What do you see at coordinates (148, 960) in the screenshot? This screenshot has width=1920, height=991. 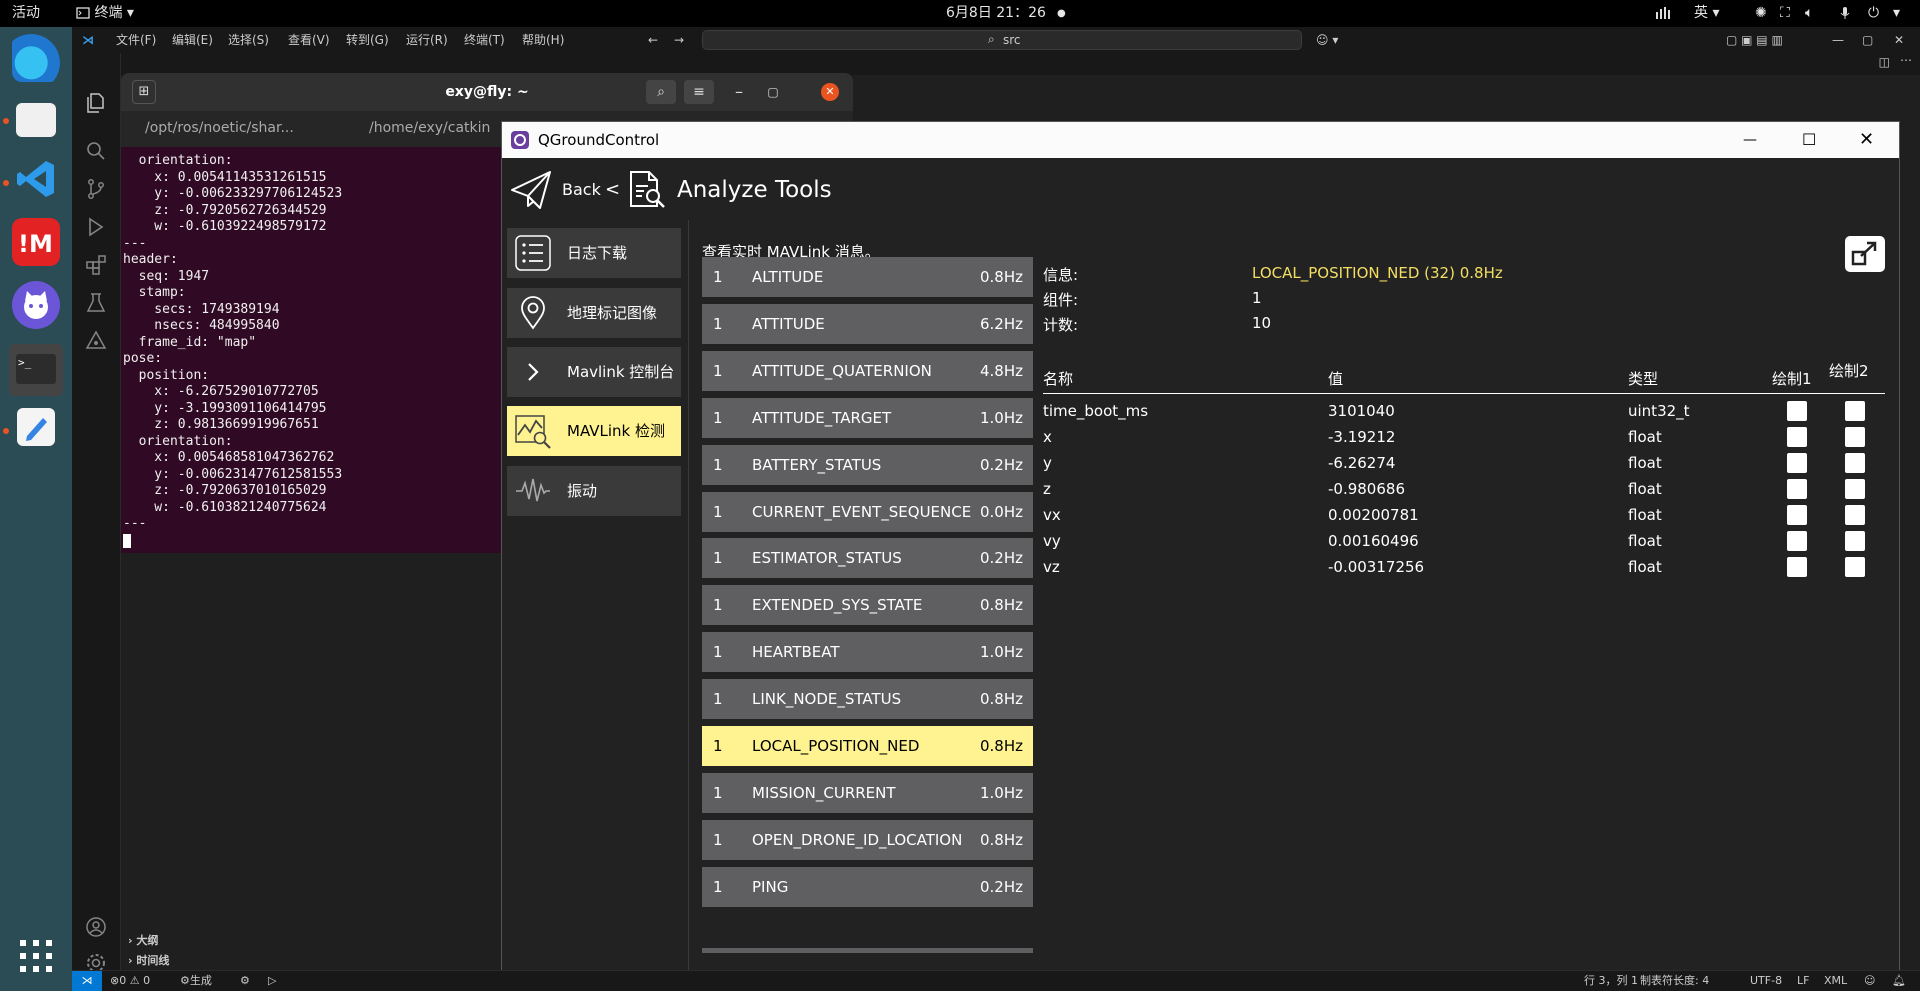 I see `timeline-section: › 时间线` at bounding box center [148, 960].